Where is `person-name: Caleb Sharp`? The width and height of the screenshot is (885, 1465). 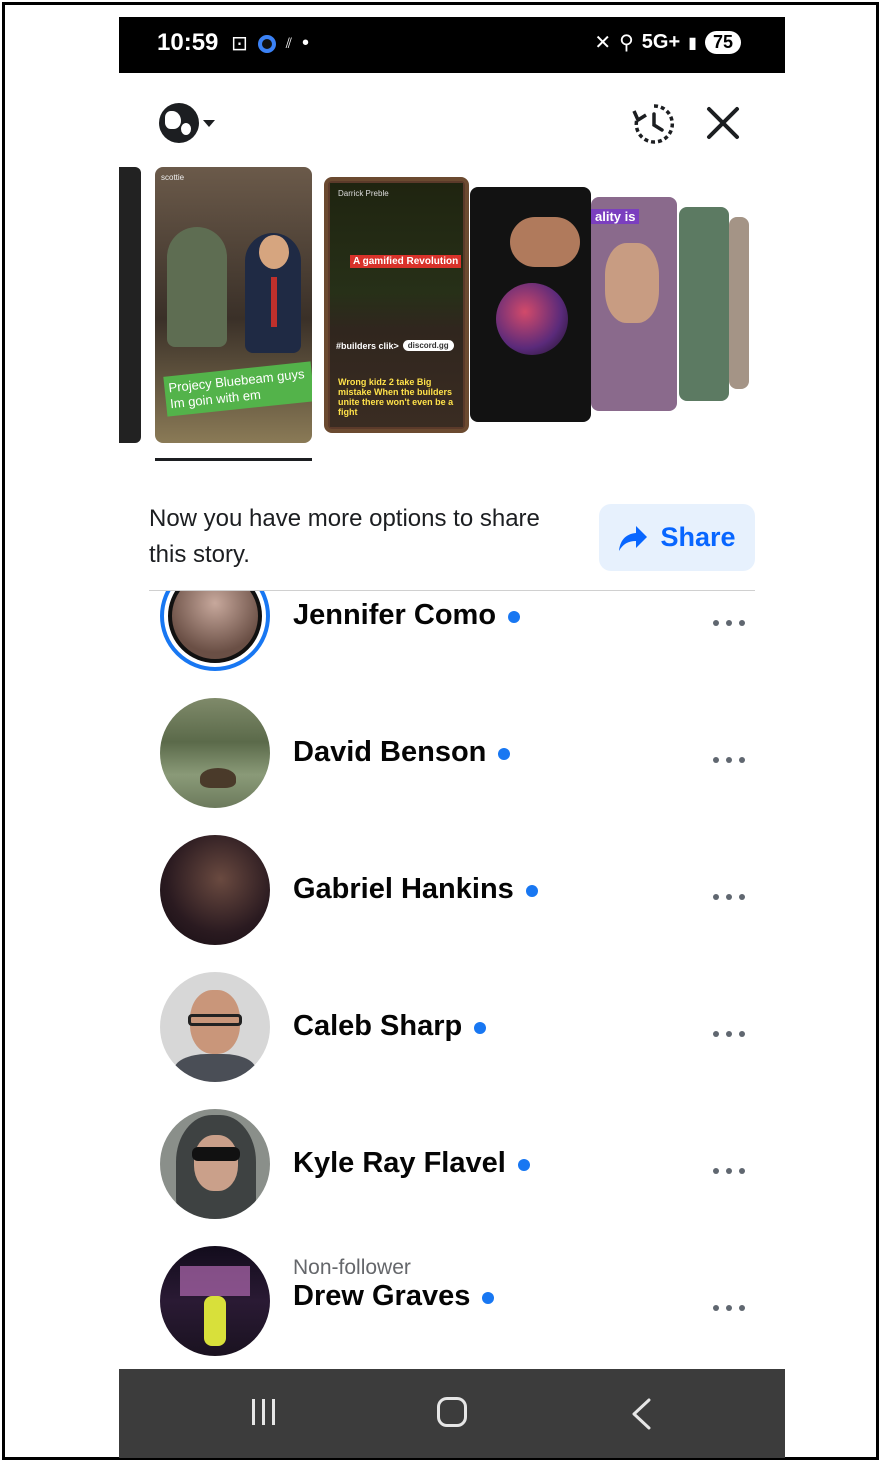
person-name: Caleb Sharp is located at coordinates (378, 1026).